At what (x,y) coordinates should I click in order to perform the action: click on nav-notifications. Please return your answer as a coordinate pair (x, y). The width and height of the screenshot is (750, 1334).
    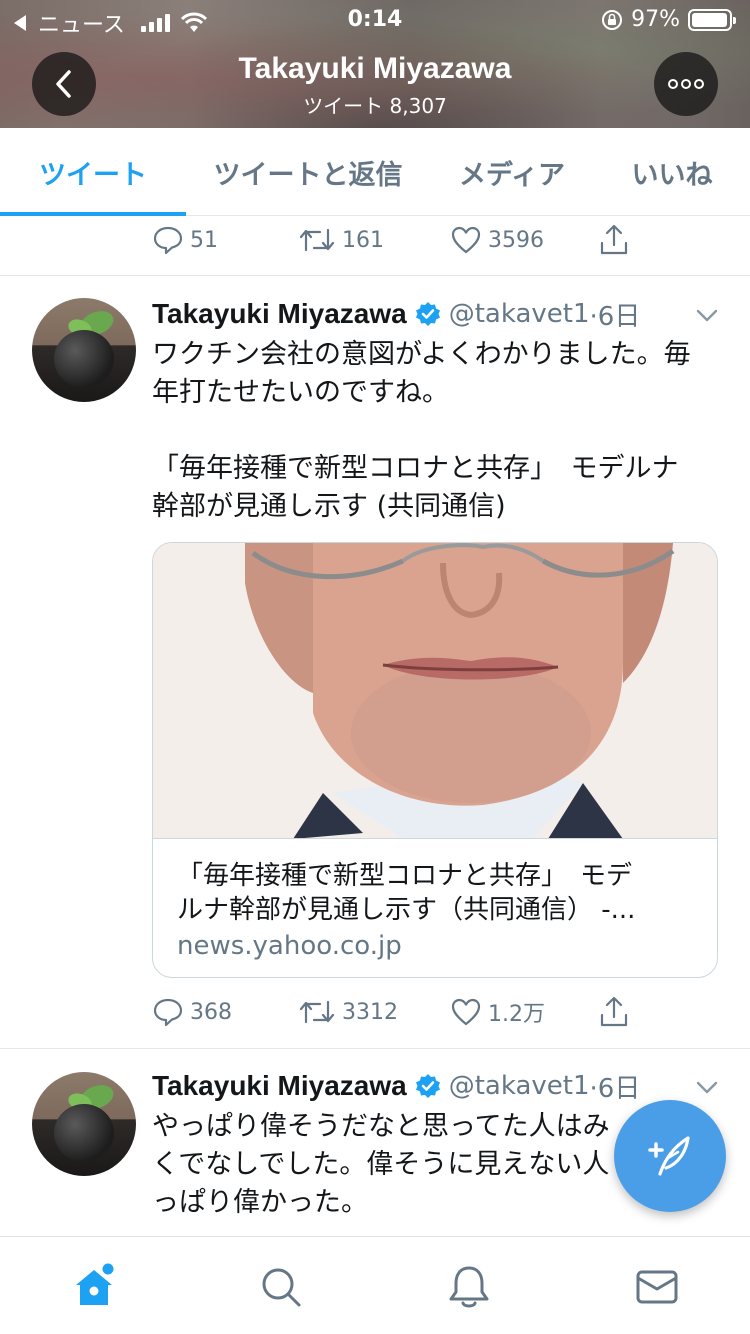
    Looking at the image, I should click on (469, 1287).